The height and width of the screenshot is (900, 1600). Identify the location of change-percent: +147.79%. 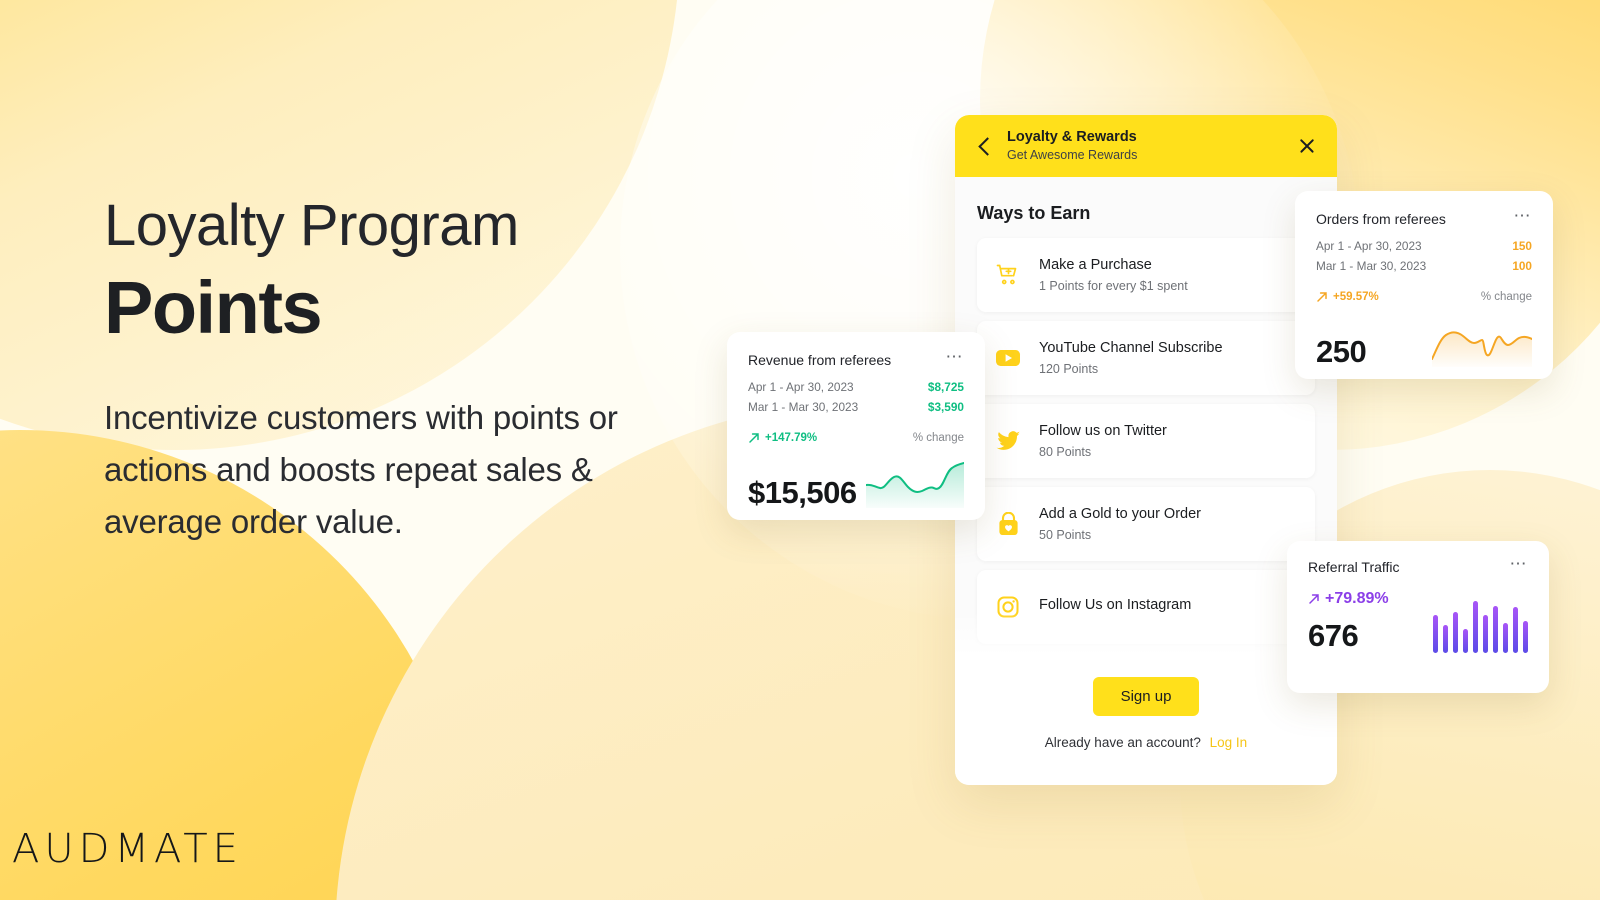
(782, 438).